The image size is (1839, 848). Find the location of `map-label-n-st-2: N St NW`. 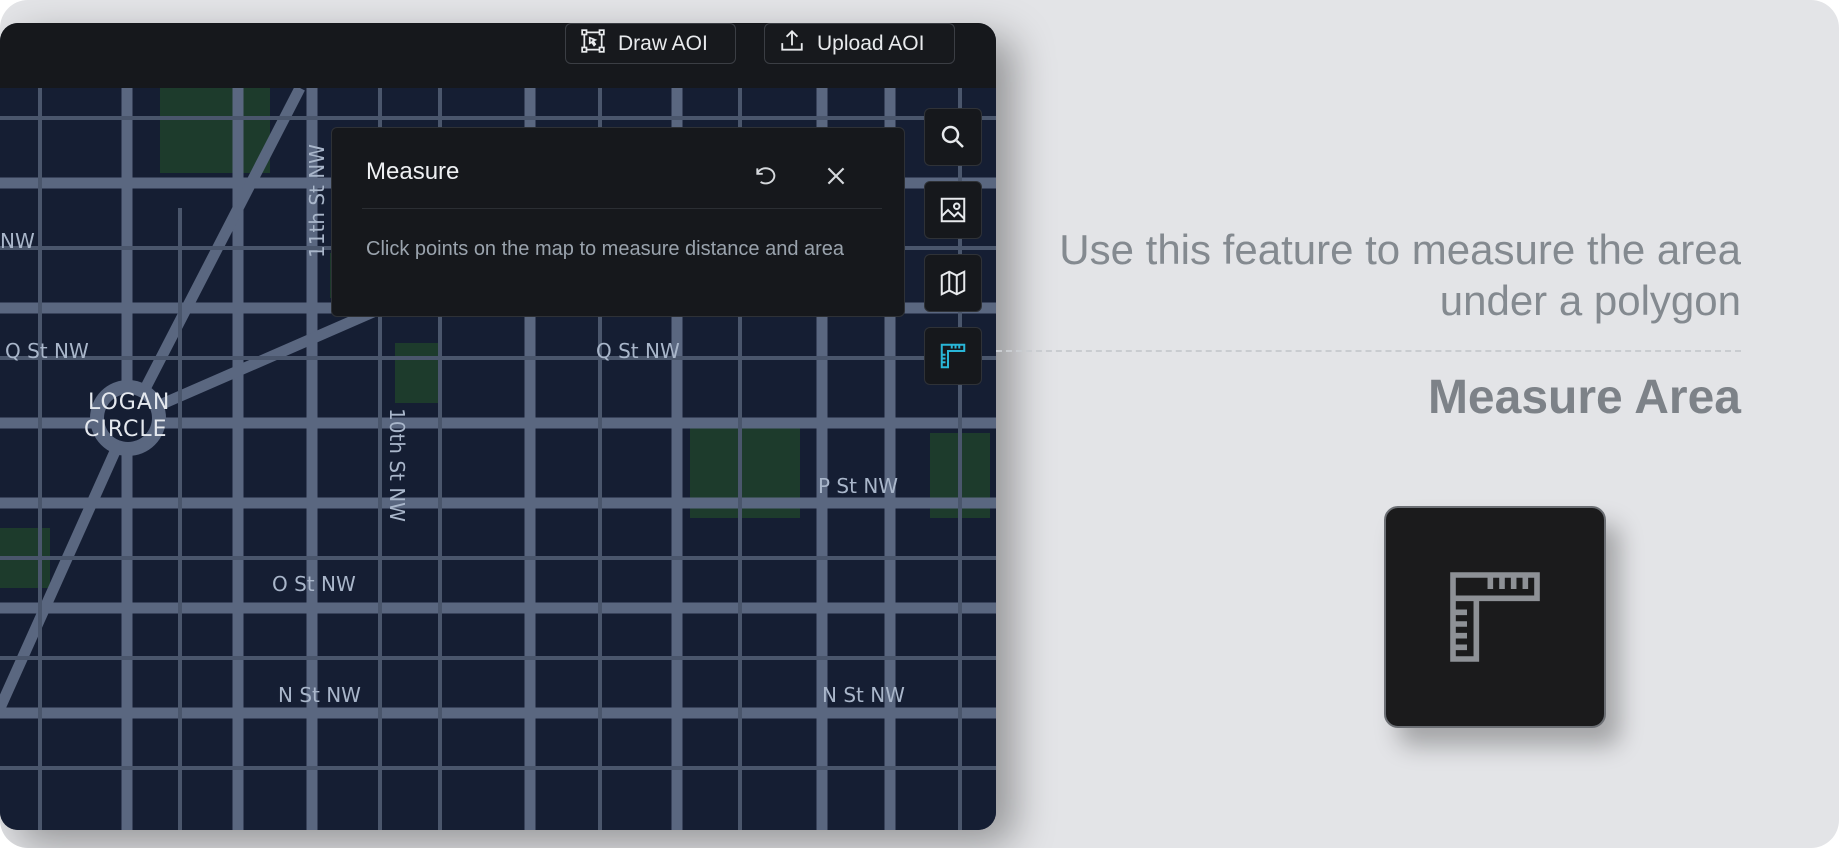

map-label-n-st-2: N St NW is located at coordinates (863, 695).